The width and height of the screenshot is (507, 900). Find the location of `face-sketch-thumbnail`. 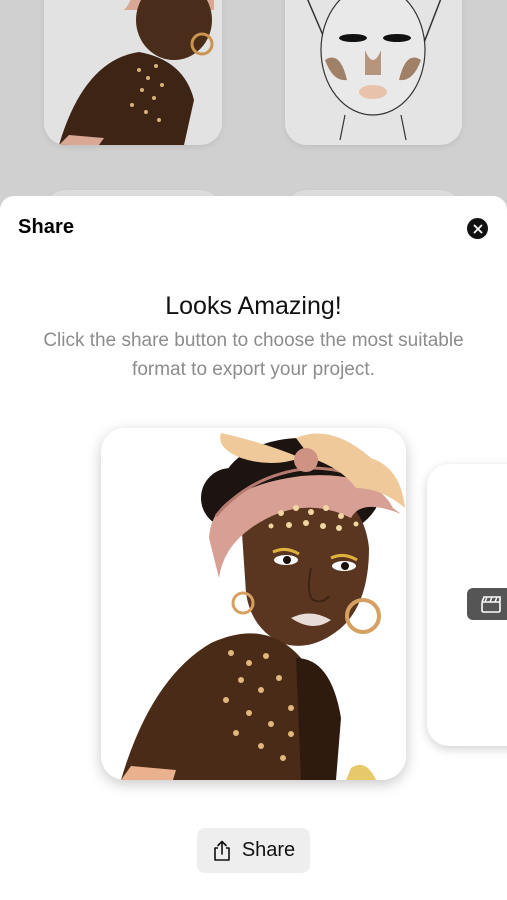

face-sketch-thumbnail is located at coordinates (373, 72).